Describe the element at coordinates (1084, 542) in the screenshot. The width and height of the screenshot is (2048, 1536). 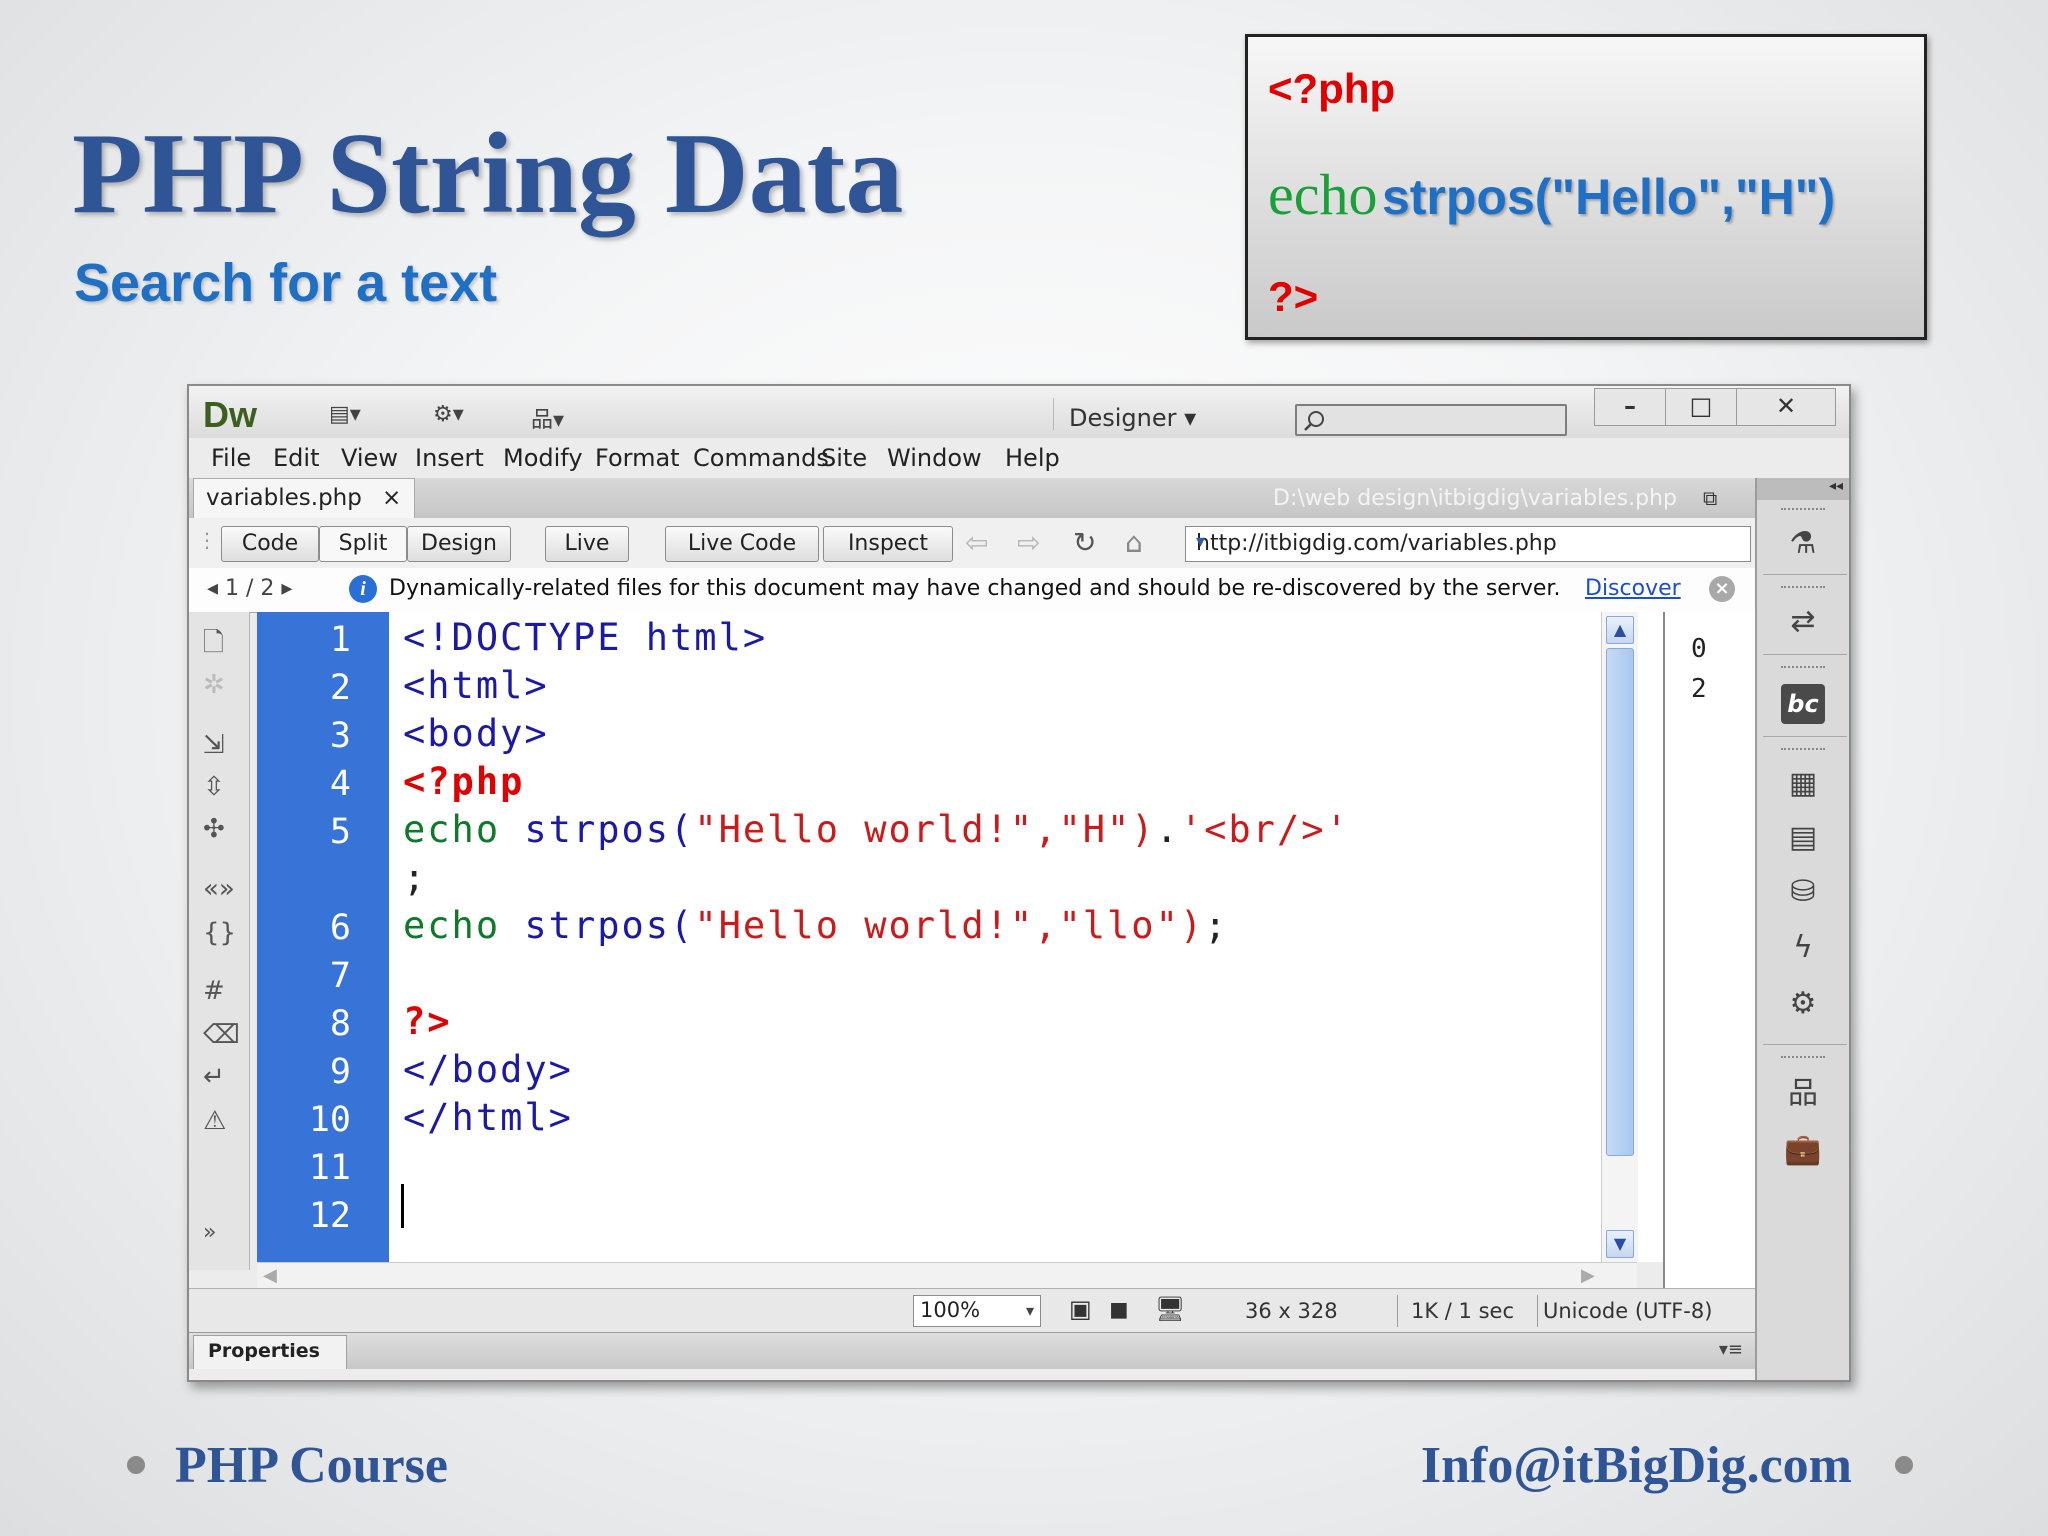
I see `refresh-icon: ↻` at that location.